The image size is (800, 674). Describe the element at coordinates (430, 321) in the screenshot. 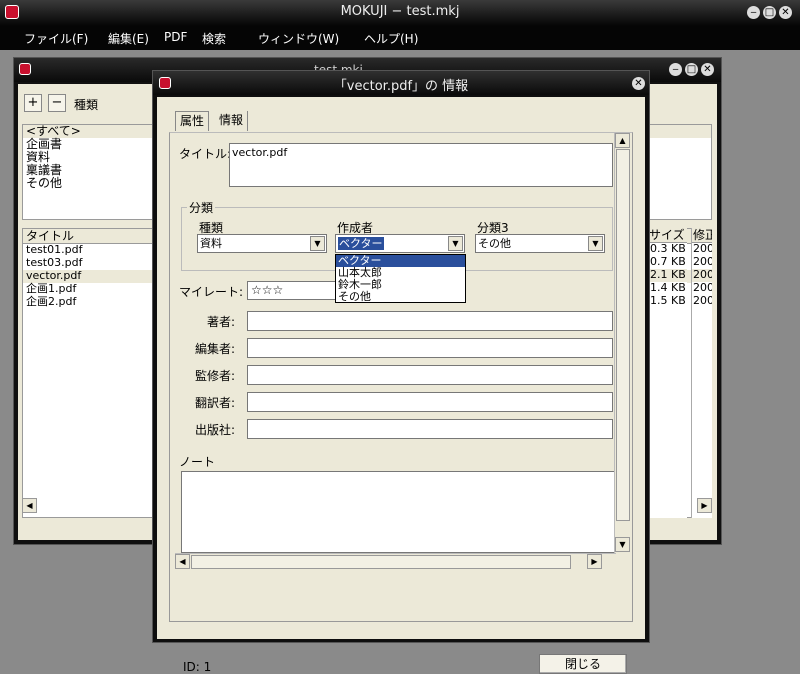

I see `author-field` at that location.